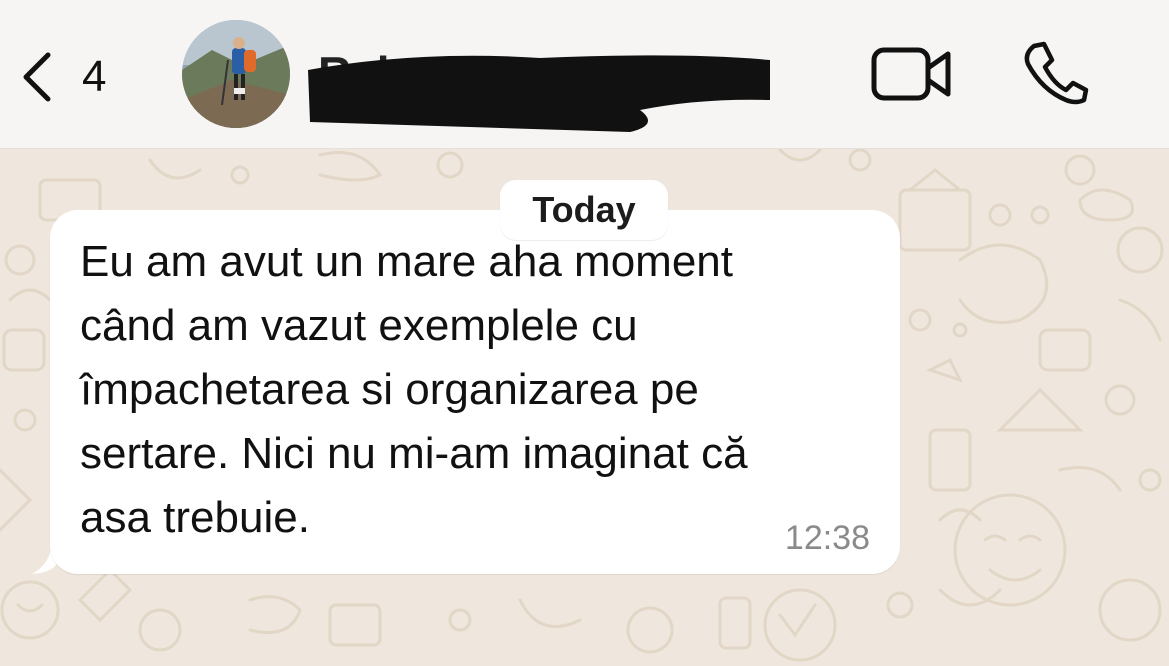 This screenshot has height=666, width=1169. I want to click on video-camera-icon, so click(911, 74).